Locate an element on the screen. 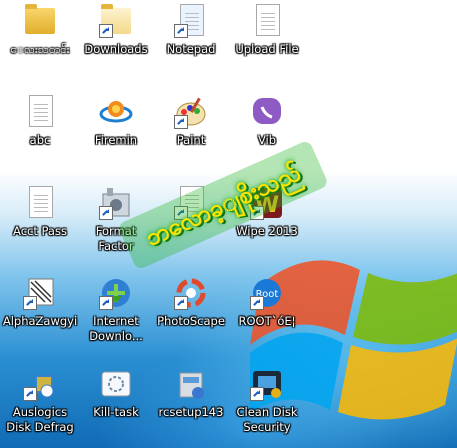 The width and height of the screenshot is (457, 448). desktop-icon-clean-disk-security: Clean Disk Security is located at coordinates (267, 405).